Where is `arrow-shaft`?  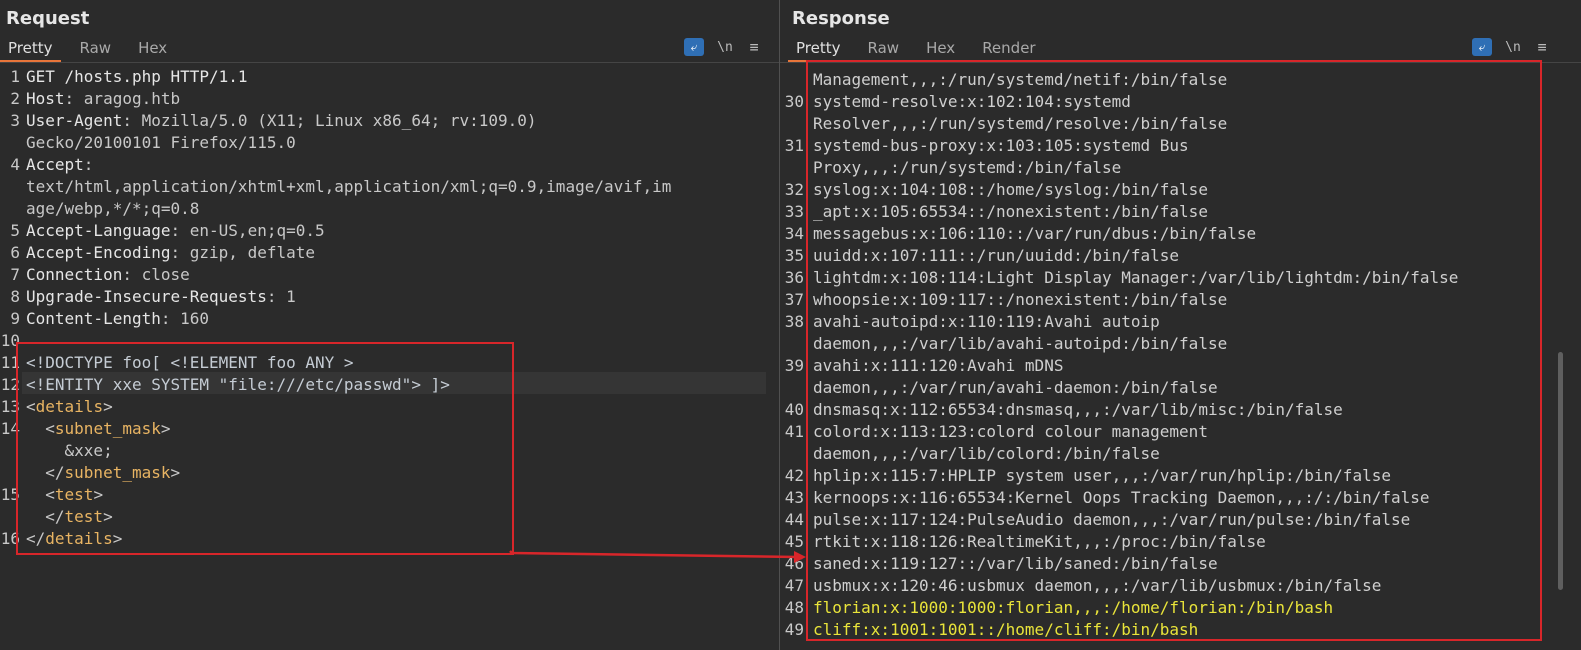
arrow-shaft is located at coordinates (654, 554).